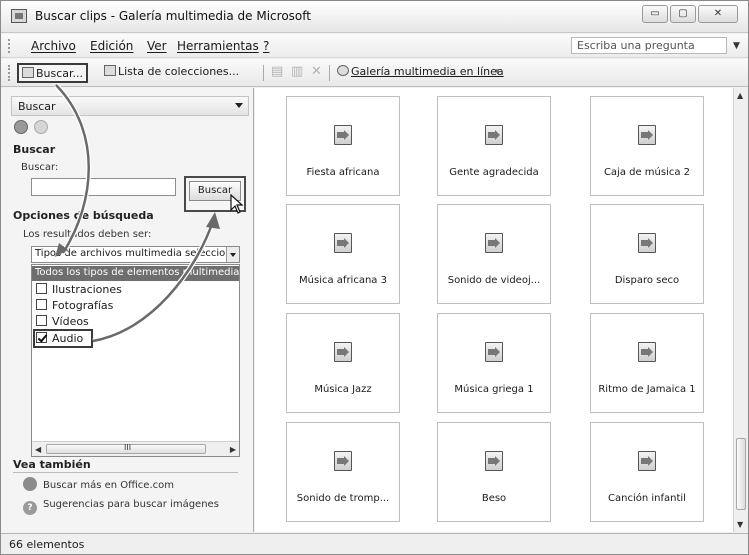 This screenshot has width=749, height=555. What do you see at coordinates (41, 288) in the screenshot?
I see `checkbox-ilustraciones` at bounding box center [41, 288].